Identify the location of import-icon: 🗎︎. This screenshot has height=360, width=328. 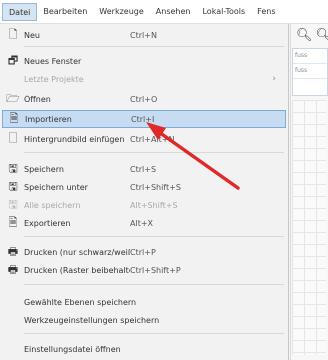
(14, 118).